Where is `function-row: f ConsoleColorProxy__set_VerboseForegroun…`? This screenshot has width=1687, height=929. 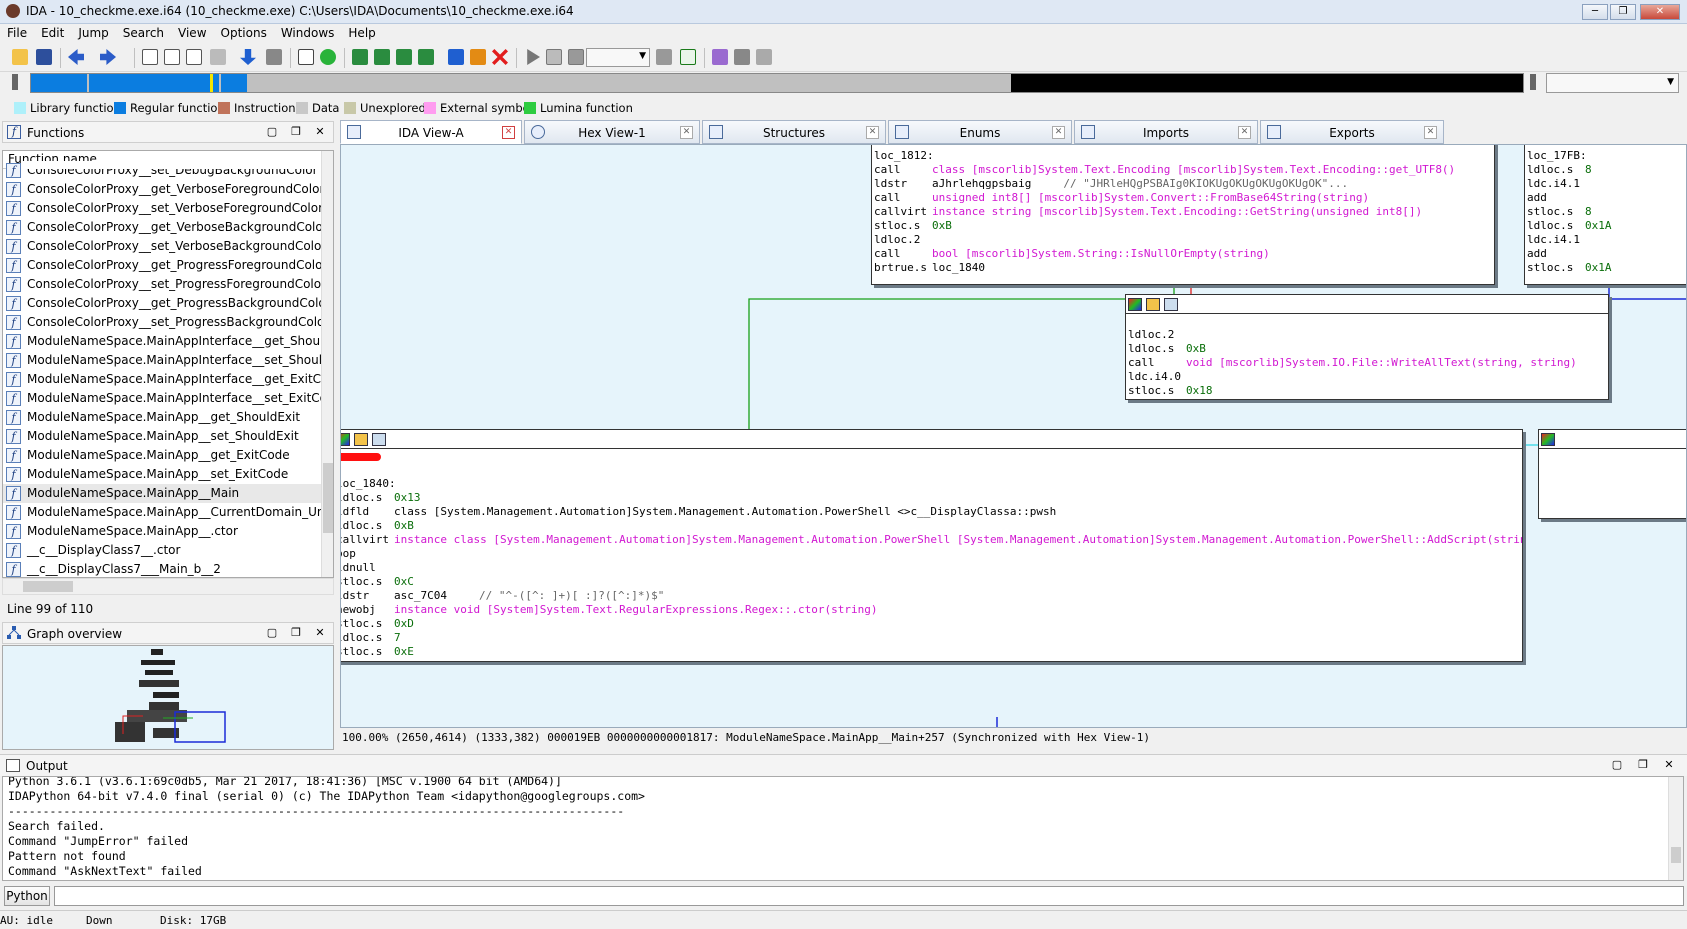
function-row: f ConsoleColorProxy__set_VerboseForegroun… is located at coordinates (162, 208).